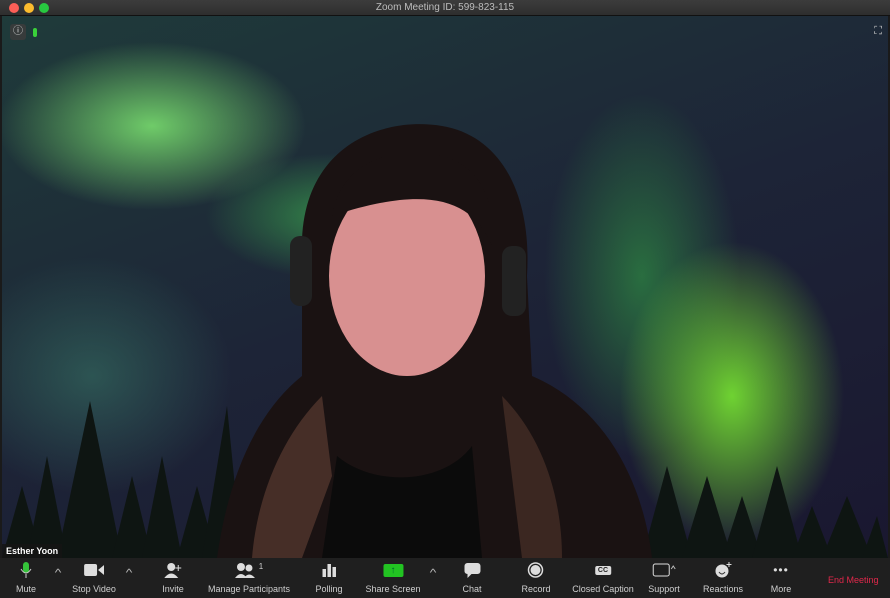 Image resolution: width=890 pixels, height=598 pixels. What do you see at coordinates (249, 570) in the screenshot?
I see `participants-icon: 1` at bounding box center [249, 570].